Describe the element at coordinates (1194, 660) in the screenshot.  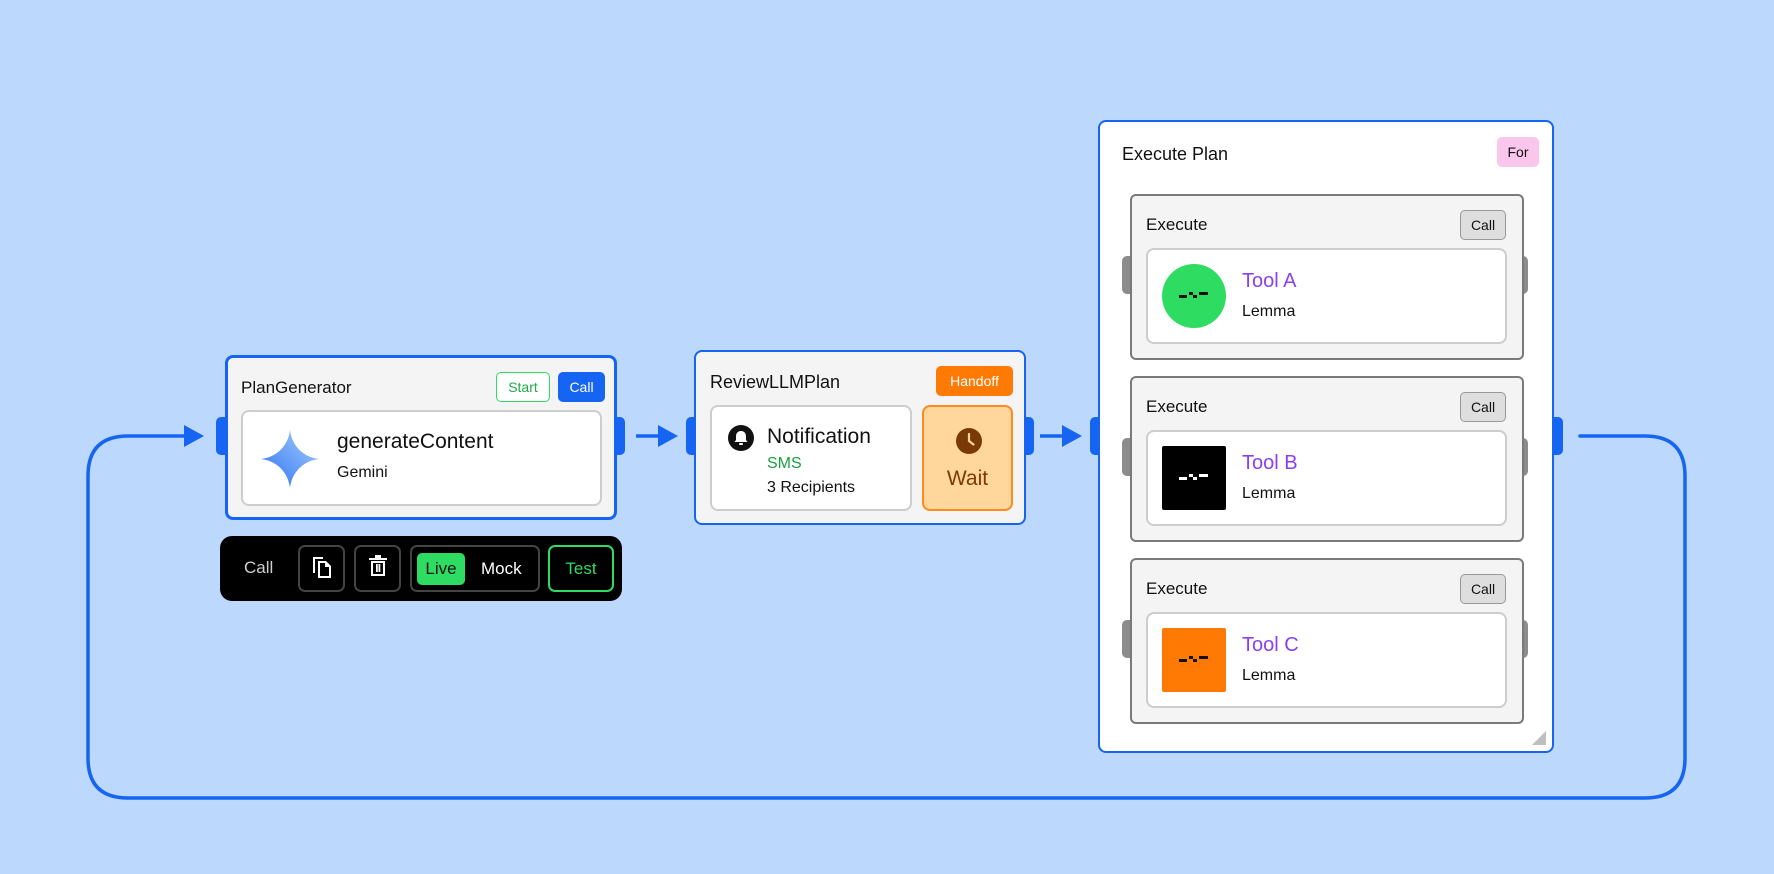
I see `tool-c-logo-icon` at that location.